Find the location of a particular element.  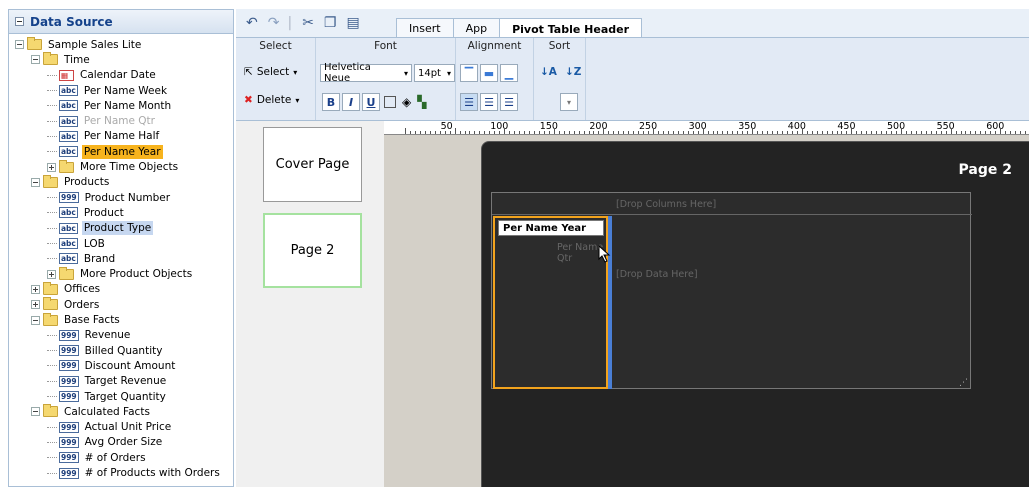

redo-icon: ↷ is located at coordinates (274, 23).